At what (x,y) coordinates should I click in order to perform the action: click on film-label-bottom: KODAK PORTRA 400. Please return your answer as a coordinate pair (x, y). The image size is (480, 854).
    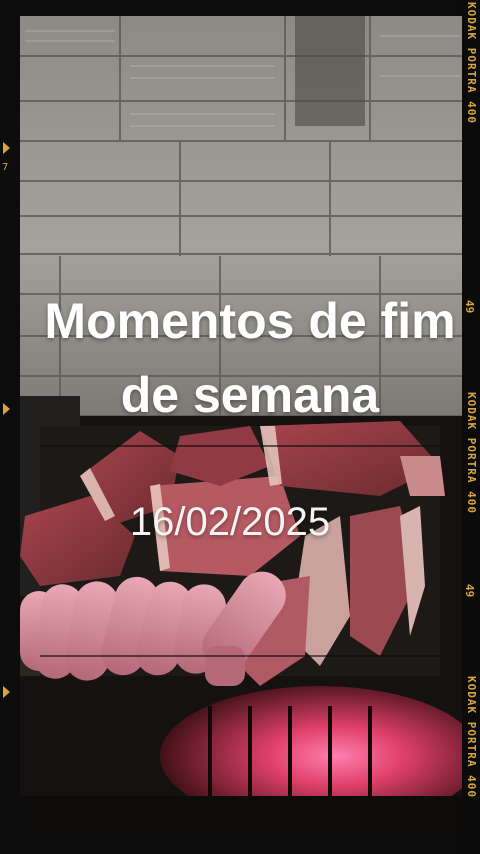
    Looking at the image, I should click on (471, 737).